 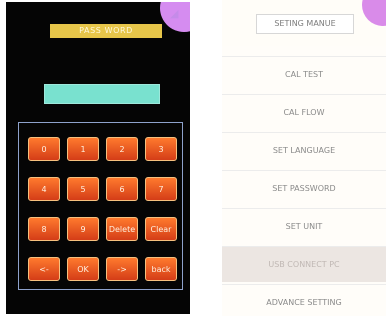 I want to click on key-4: 4, so click(x=44, y=189).